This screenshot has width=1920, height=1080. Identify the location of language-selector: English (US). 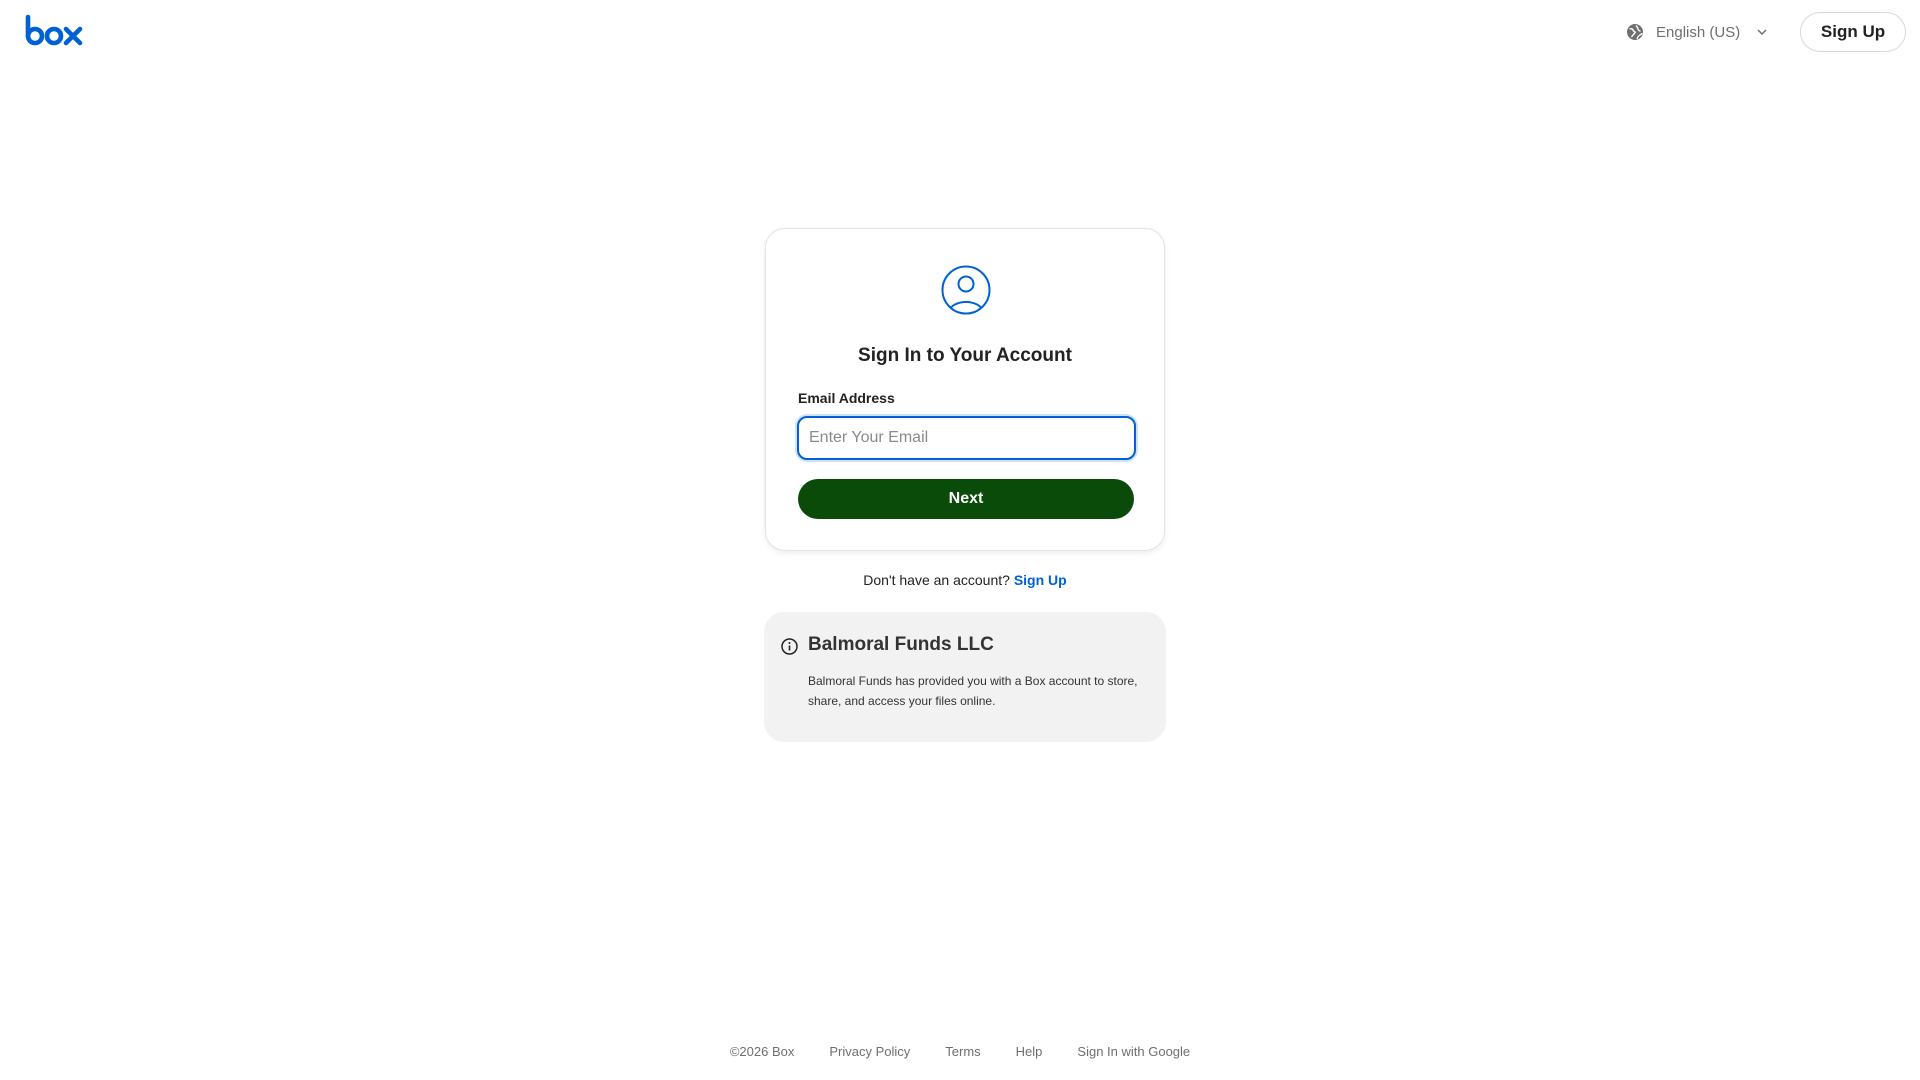
(1697, 32).